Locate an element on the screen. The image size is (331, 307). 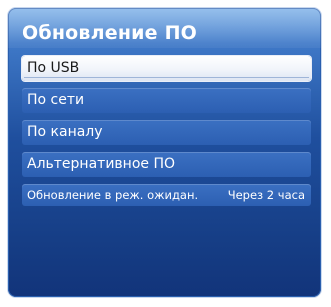
menu-item-standby-update: Обновление в реж. ожидан. Через 2 часа is located at coordinates (166, 195).